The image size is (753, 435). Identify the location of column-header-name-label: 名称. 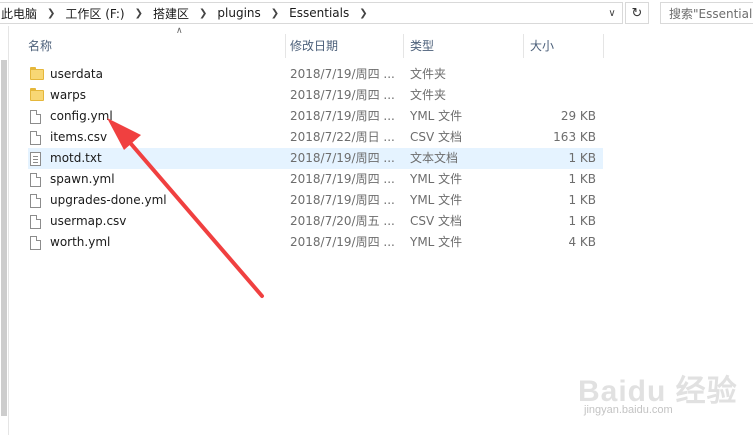
(40, 45).